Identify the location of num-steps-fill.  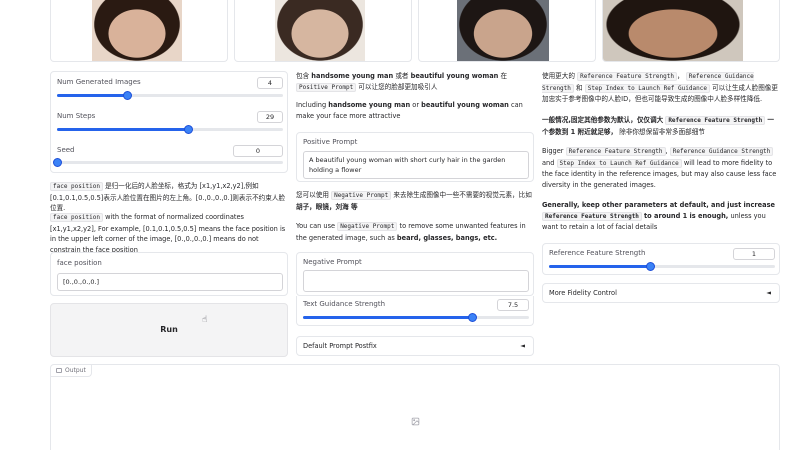
(123, 129).